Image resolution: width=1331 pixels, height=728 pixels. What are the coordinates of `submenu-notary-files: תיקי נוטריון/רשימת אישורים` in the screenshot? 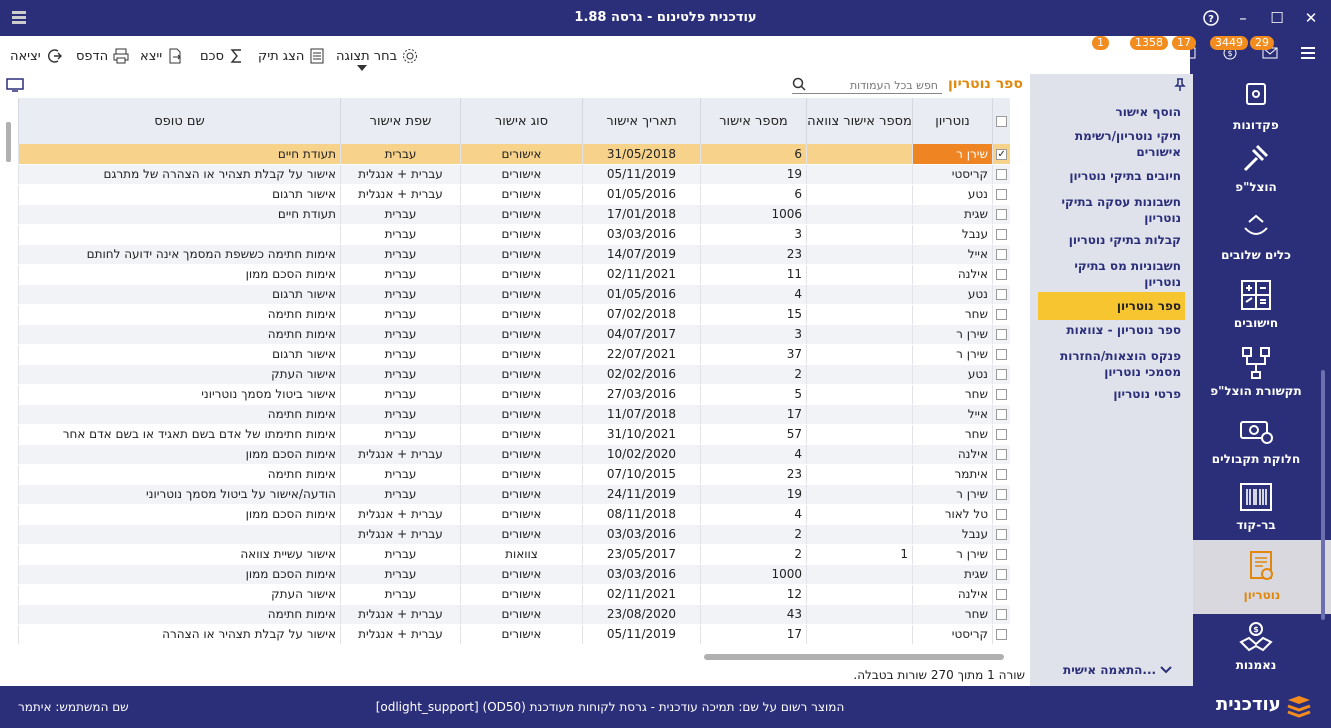 It's located at (1111, 144).